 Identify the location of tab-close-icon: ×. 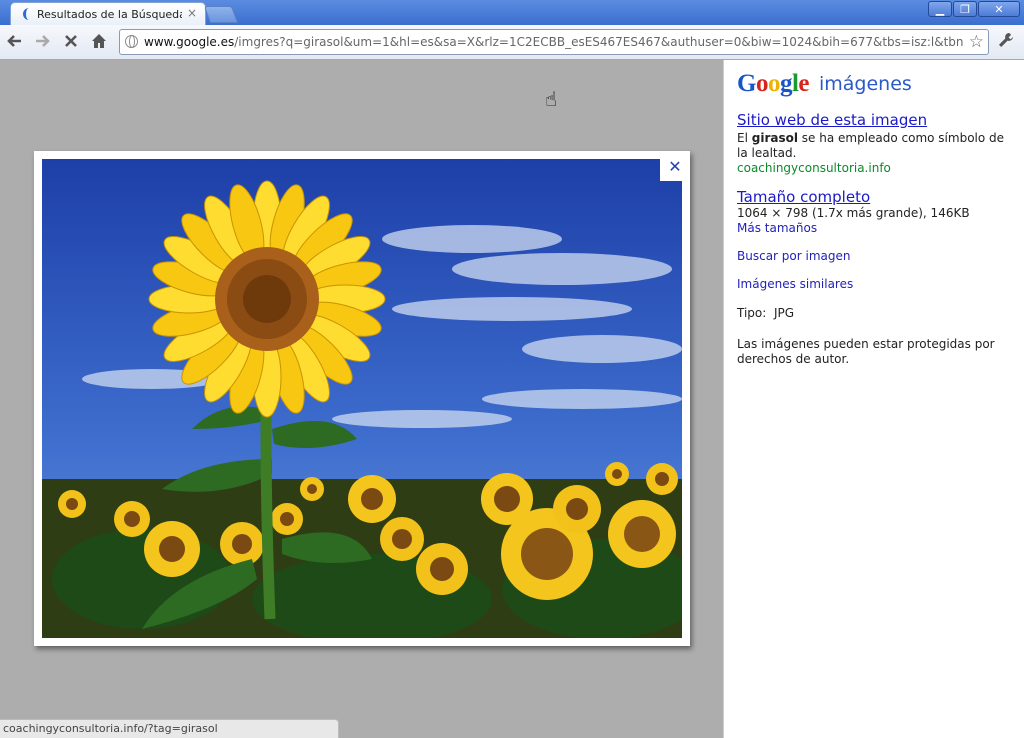
(192, 13).